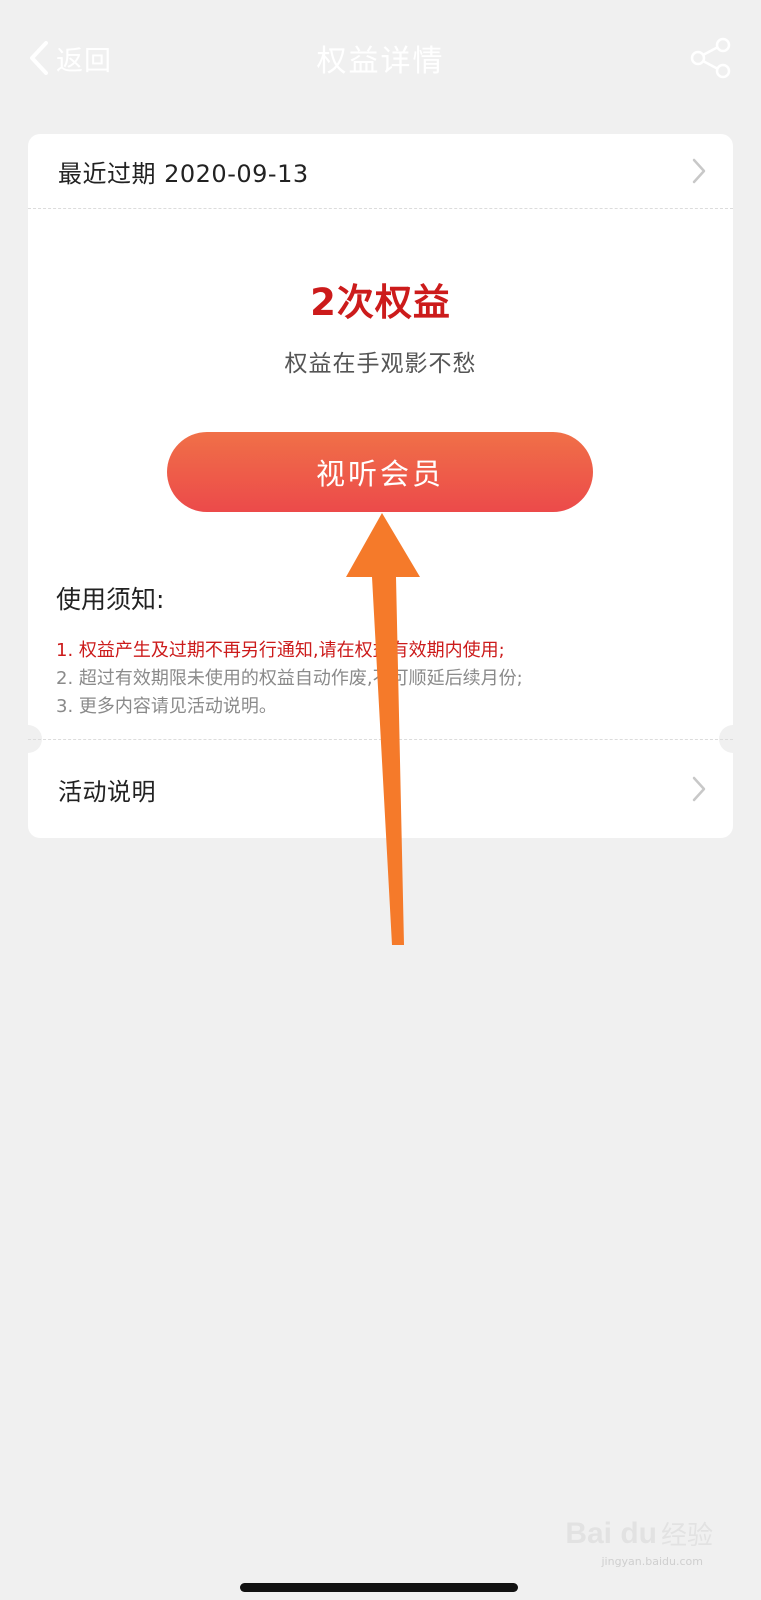 The width and height of the screenshot is (761, 1600). I want to click on watermark-url: jingyan.baidu.com, so click(652, 1561).